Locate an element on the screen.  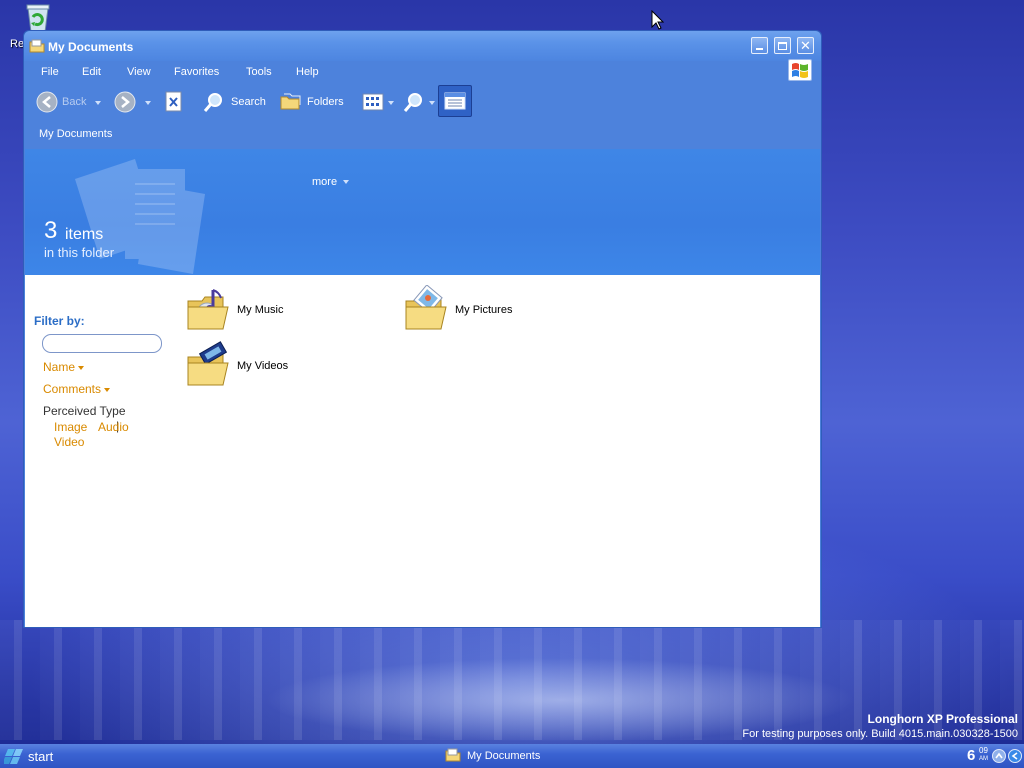
folder-item-label: My Videos is located at coordinates (263, 366).